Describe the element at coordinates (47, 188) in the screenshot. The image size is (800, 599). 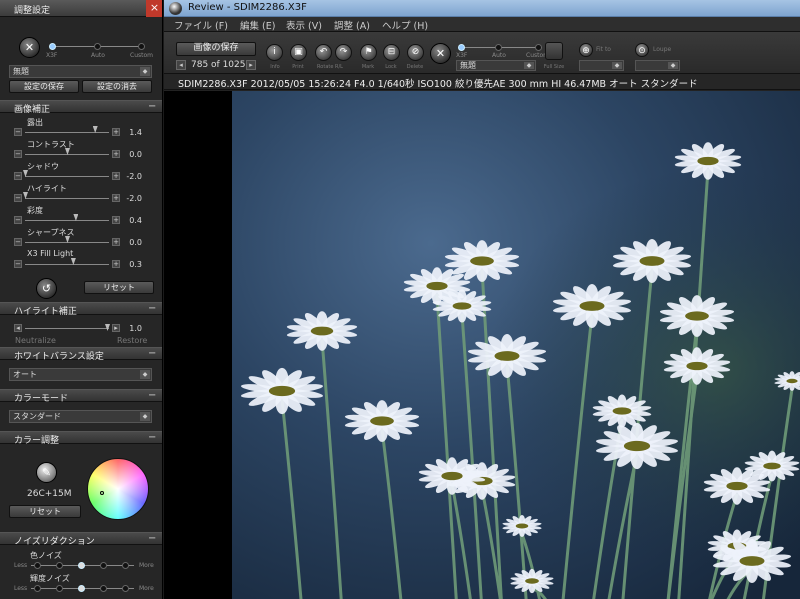
I see `slider-label: ハイライト` at that location.